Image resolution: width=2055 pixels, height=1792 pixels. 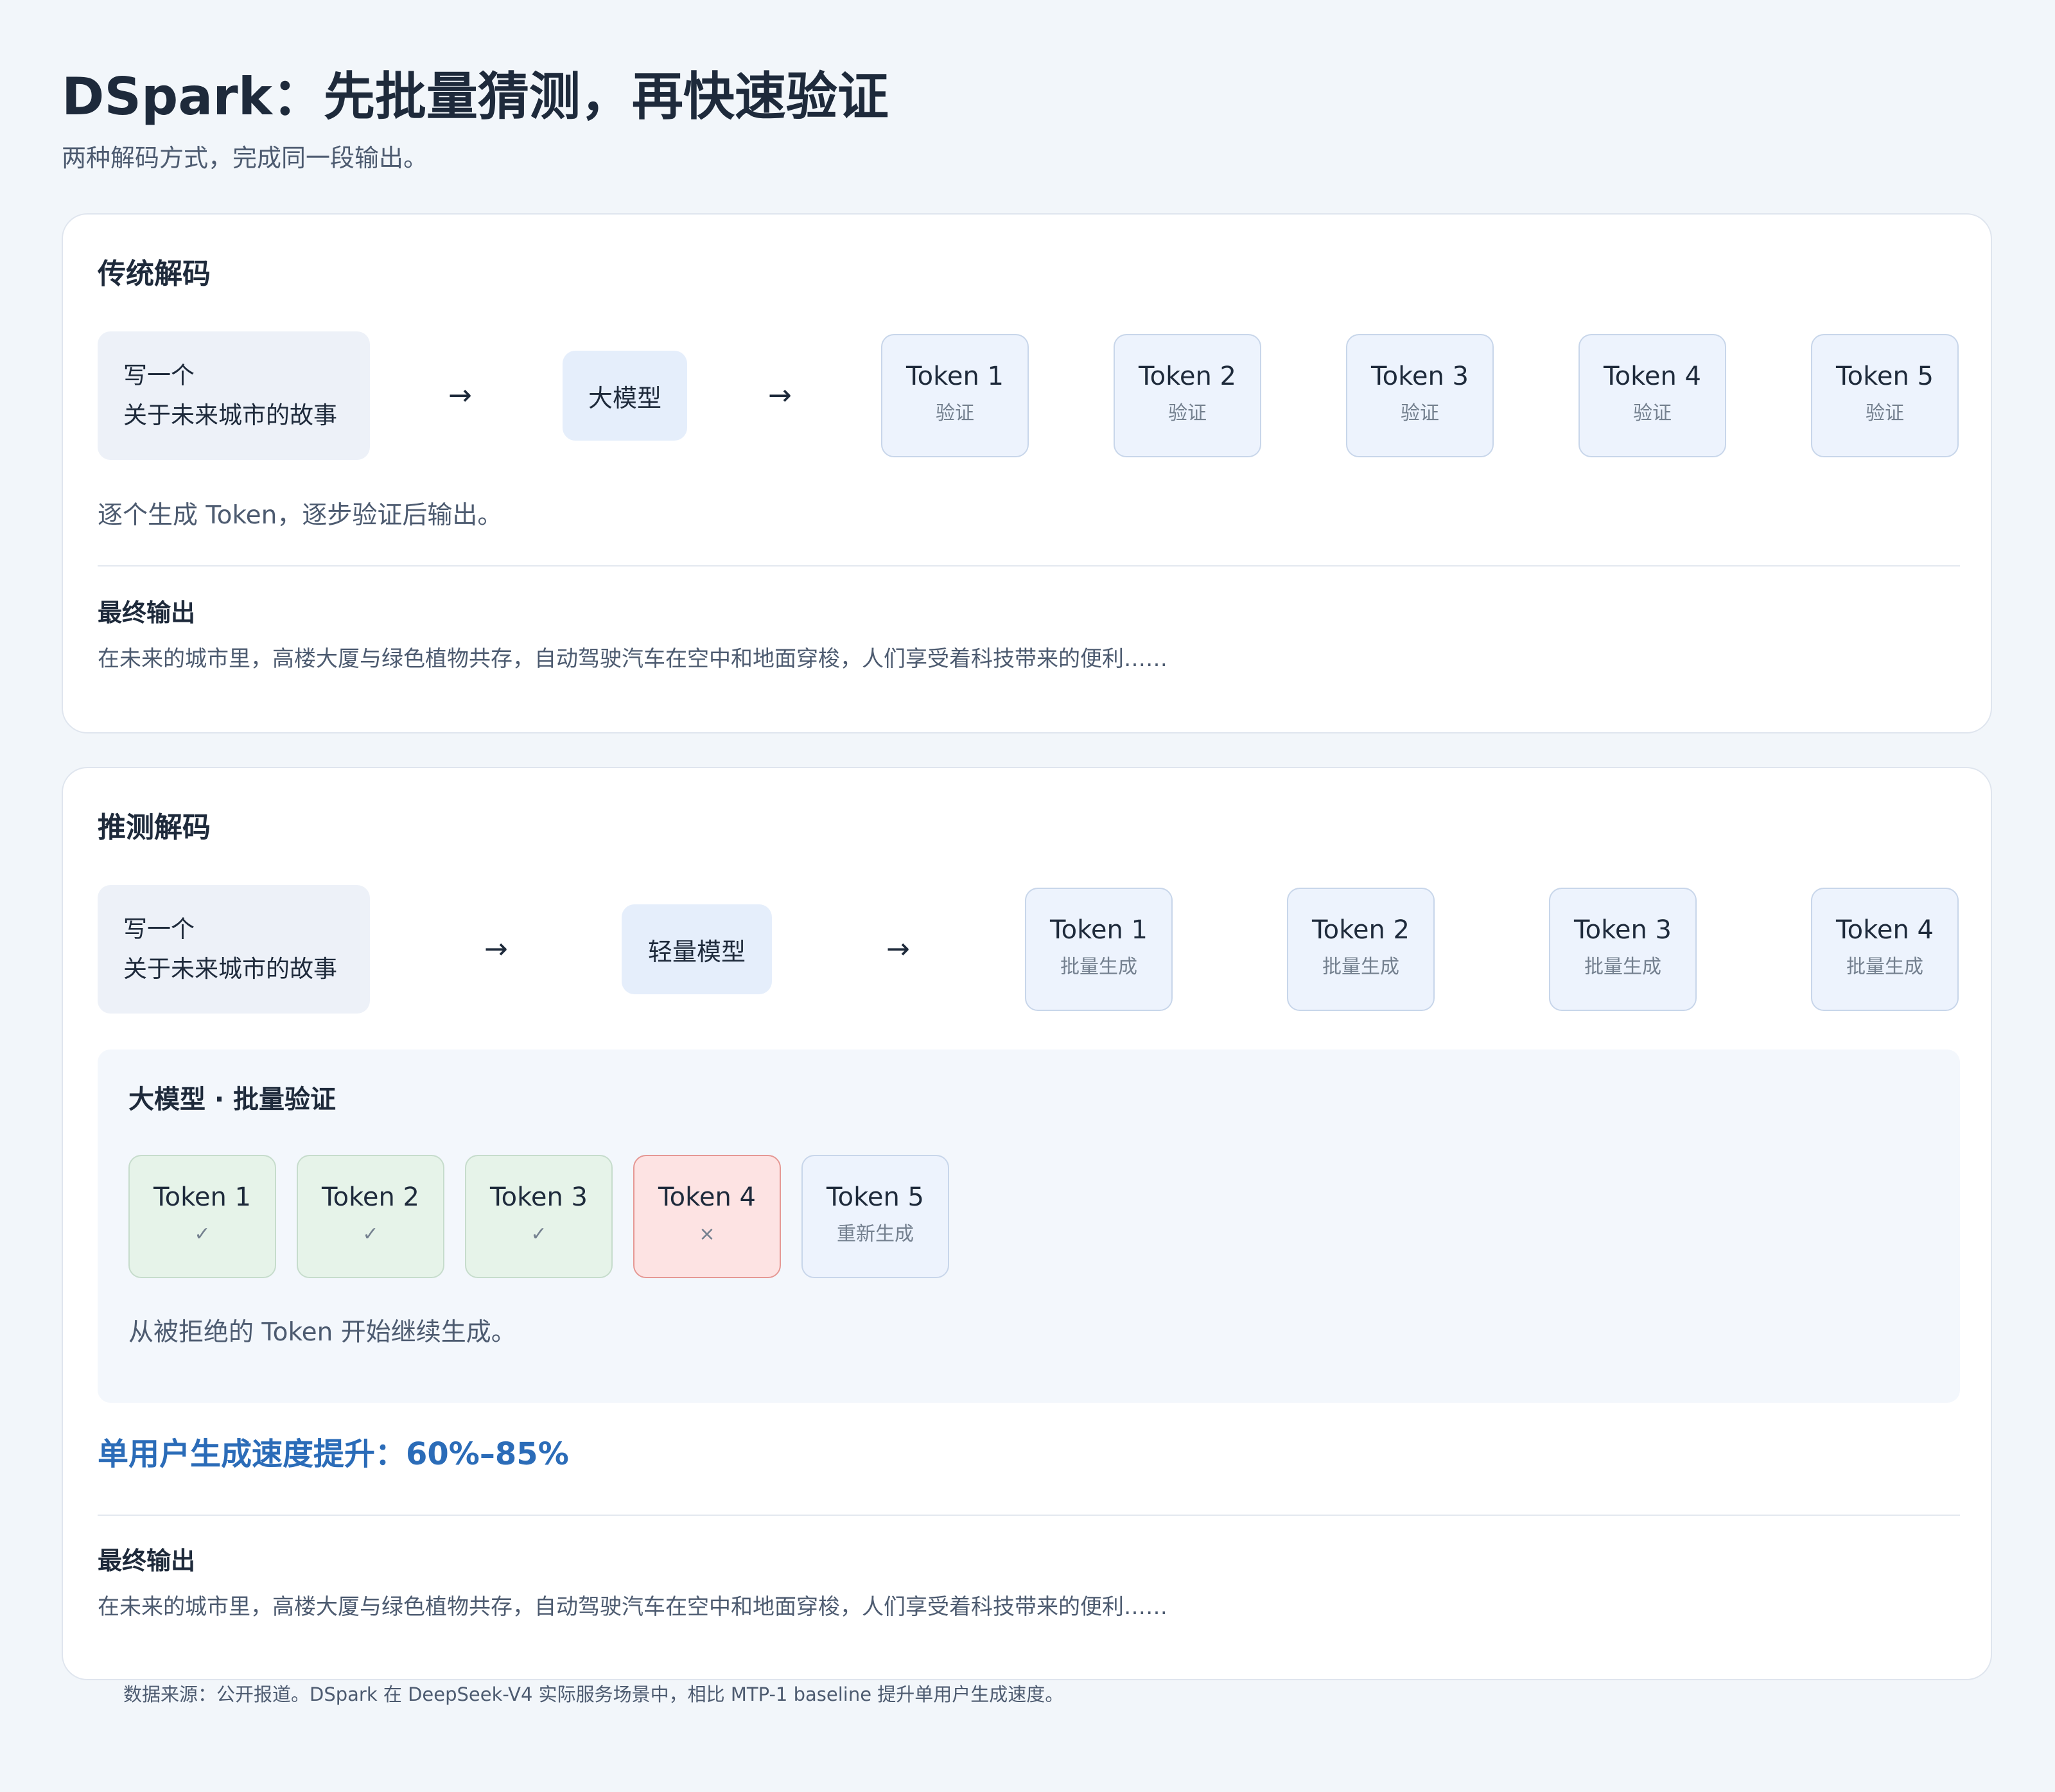 What do you see at coordinates (155, 274) in the screenshot?
I see `traditional-card-title: 传统解码` at bounding box center [155, 274].